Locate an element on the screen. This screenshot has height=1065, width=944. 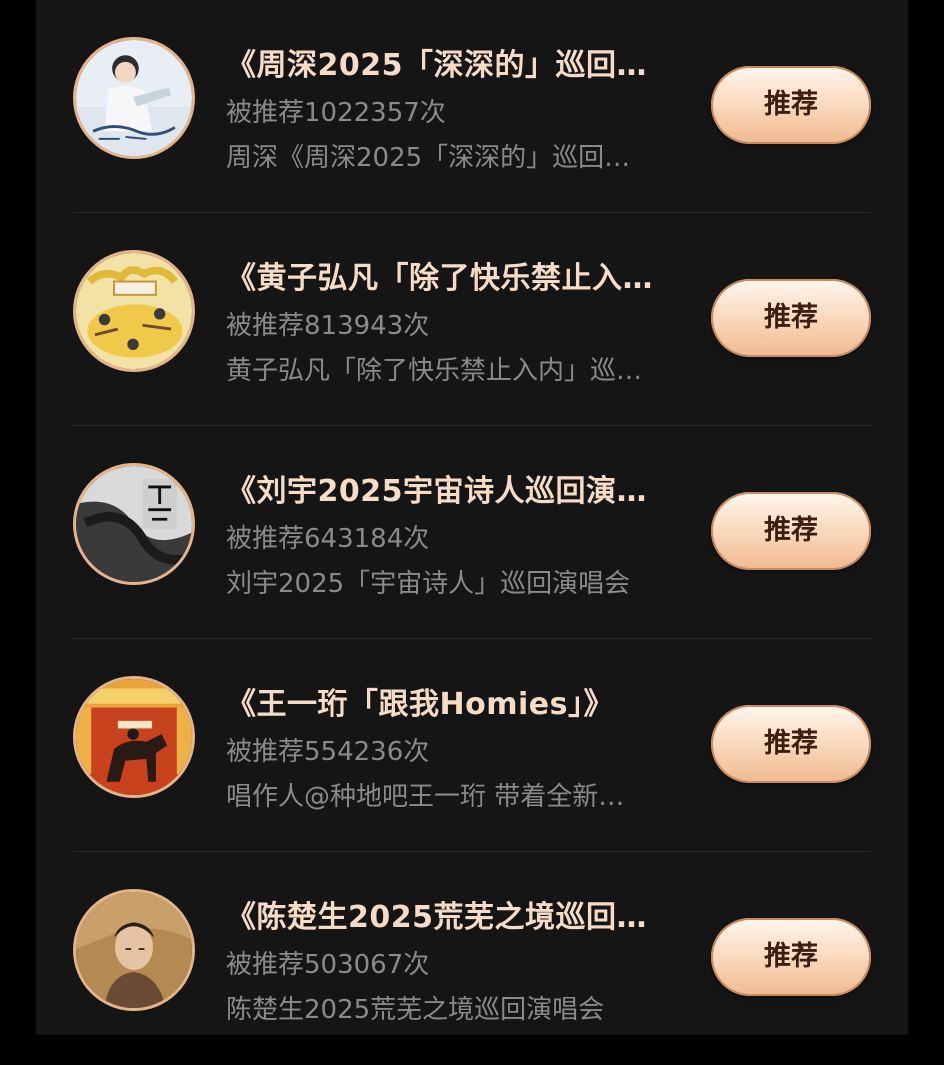
item-description: 周深《周深2025「深深的」巡回演唱会》 is located at coordinates (436, 158).